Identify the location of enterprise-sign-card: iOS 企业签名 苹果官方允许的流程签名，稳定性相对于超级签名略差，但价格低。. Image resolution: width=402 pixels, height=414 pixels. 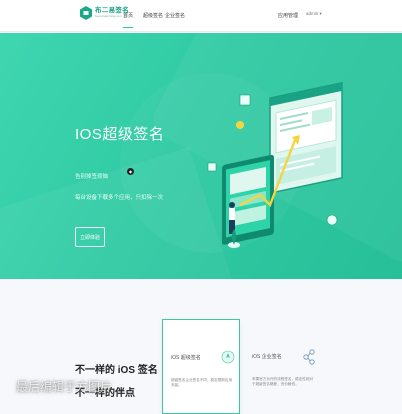
(283, 366).